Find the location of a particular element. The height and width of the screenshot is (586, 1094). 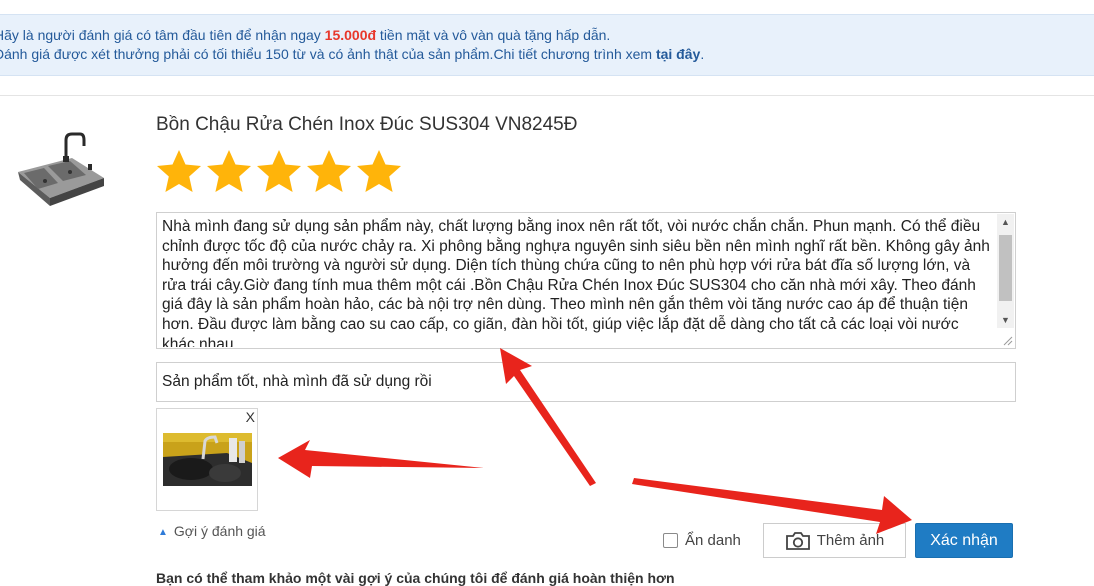

scrollbar-thumb is located at coordinates (1005, 268).